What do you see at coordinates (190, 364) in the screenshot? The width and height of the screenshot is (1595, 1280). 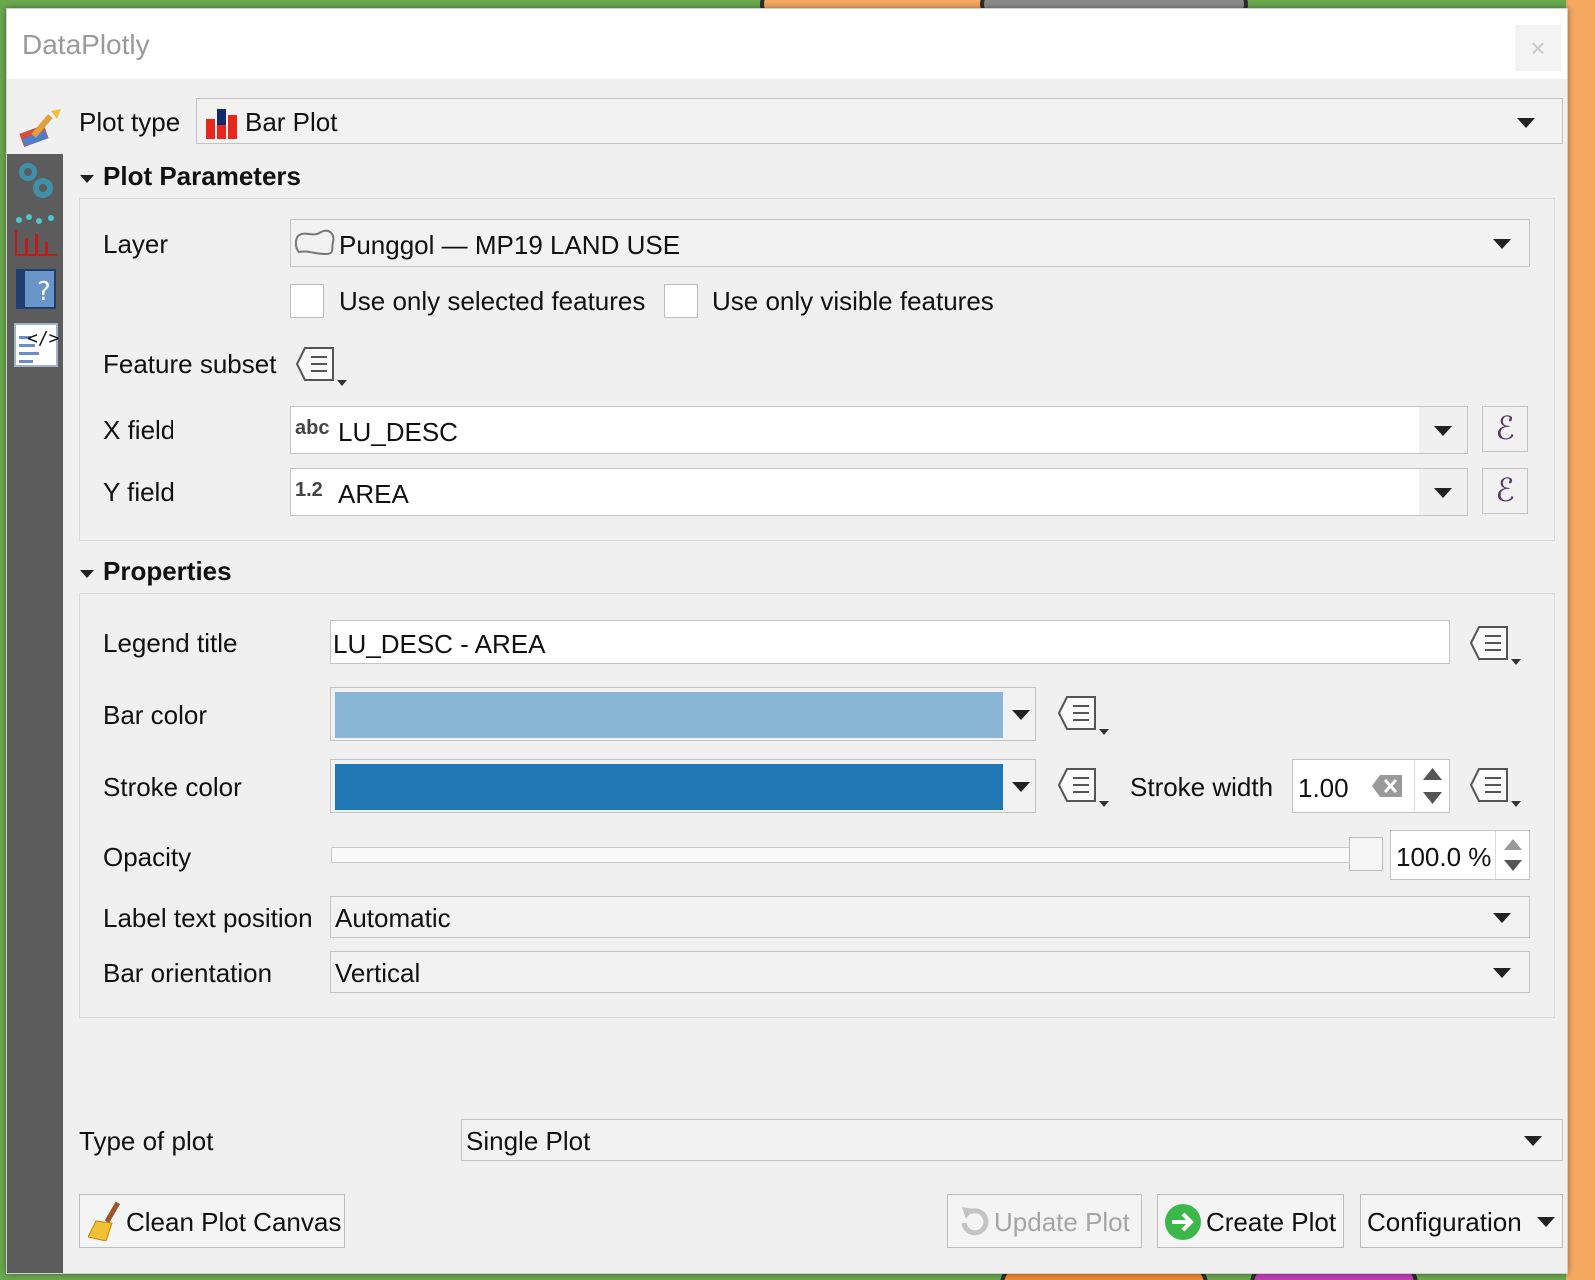 I see `feature-subset-label: Feature subset` at bounding box center [190, 364].